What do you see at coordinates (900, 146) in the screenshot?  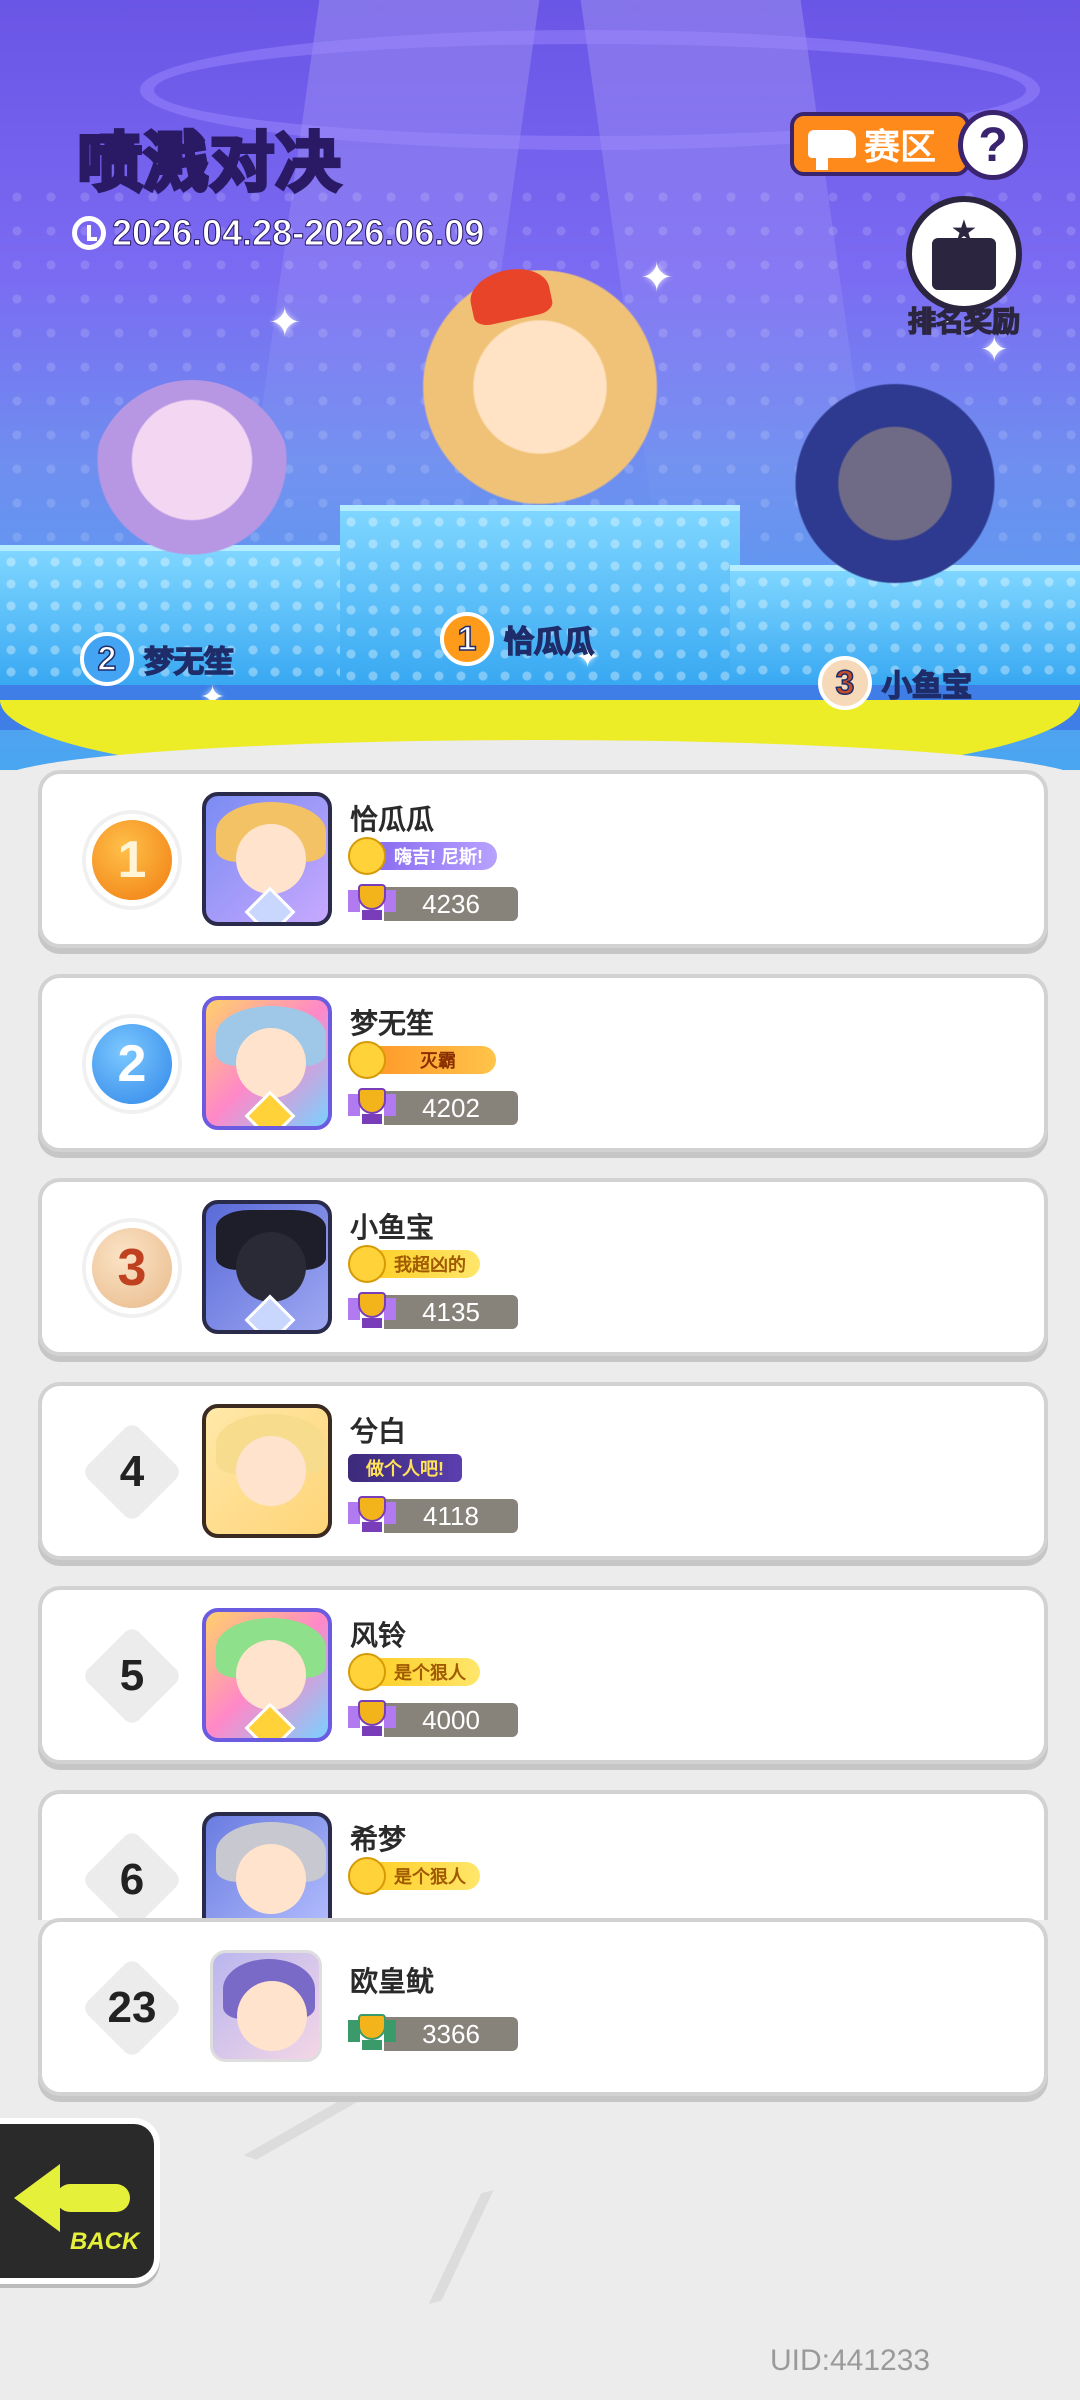 I see `zone-label: 赛区` at bounding box center [900, 146].